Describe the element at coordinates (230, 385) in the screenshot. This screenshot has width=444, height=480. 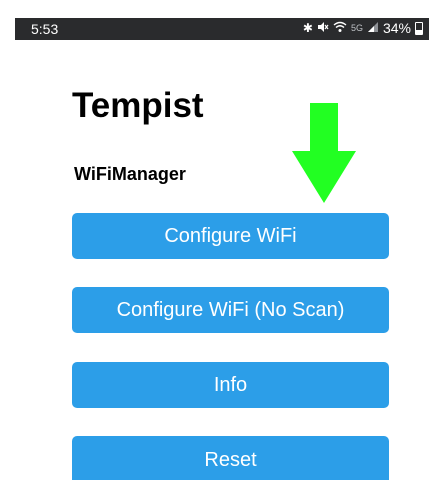
I see `info-button: Info` at that location.